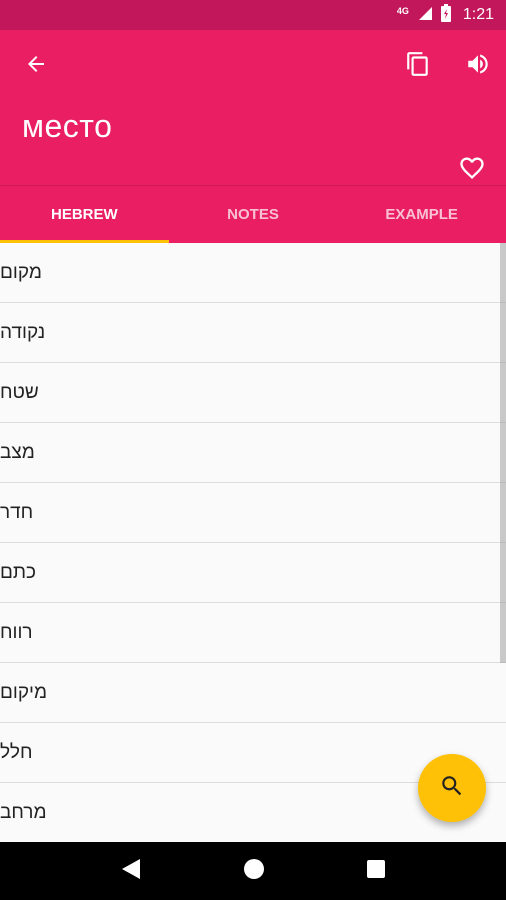  I want to click on status-bar: 4G 1:21, so click(253, 15).